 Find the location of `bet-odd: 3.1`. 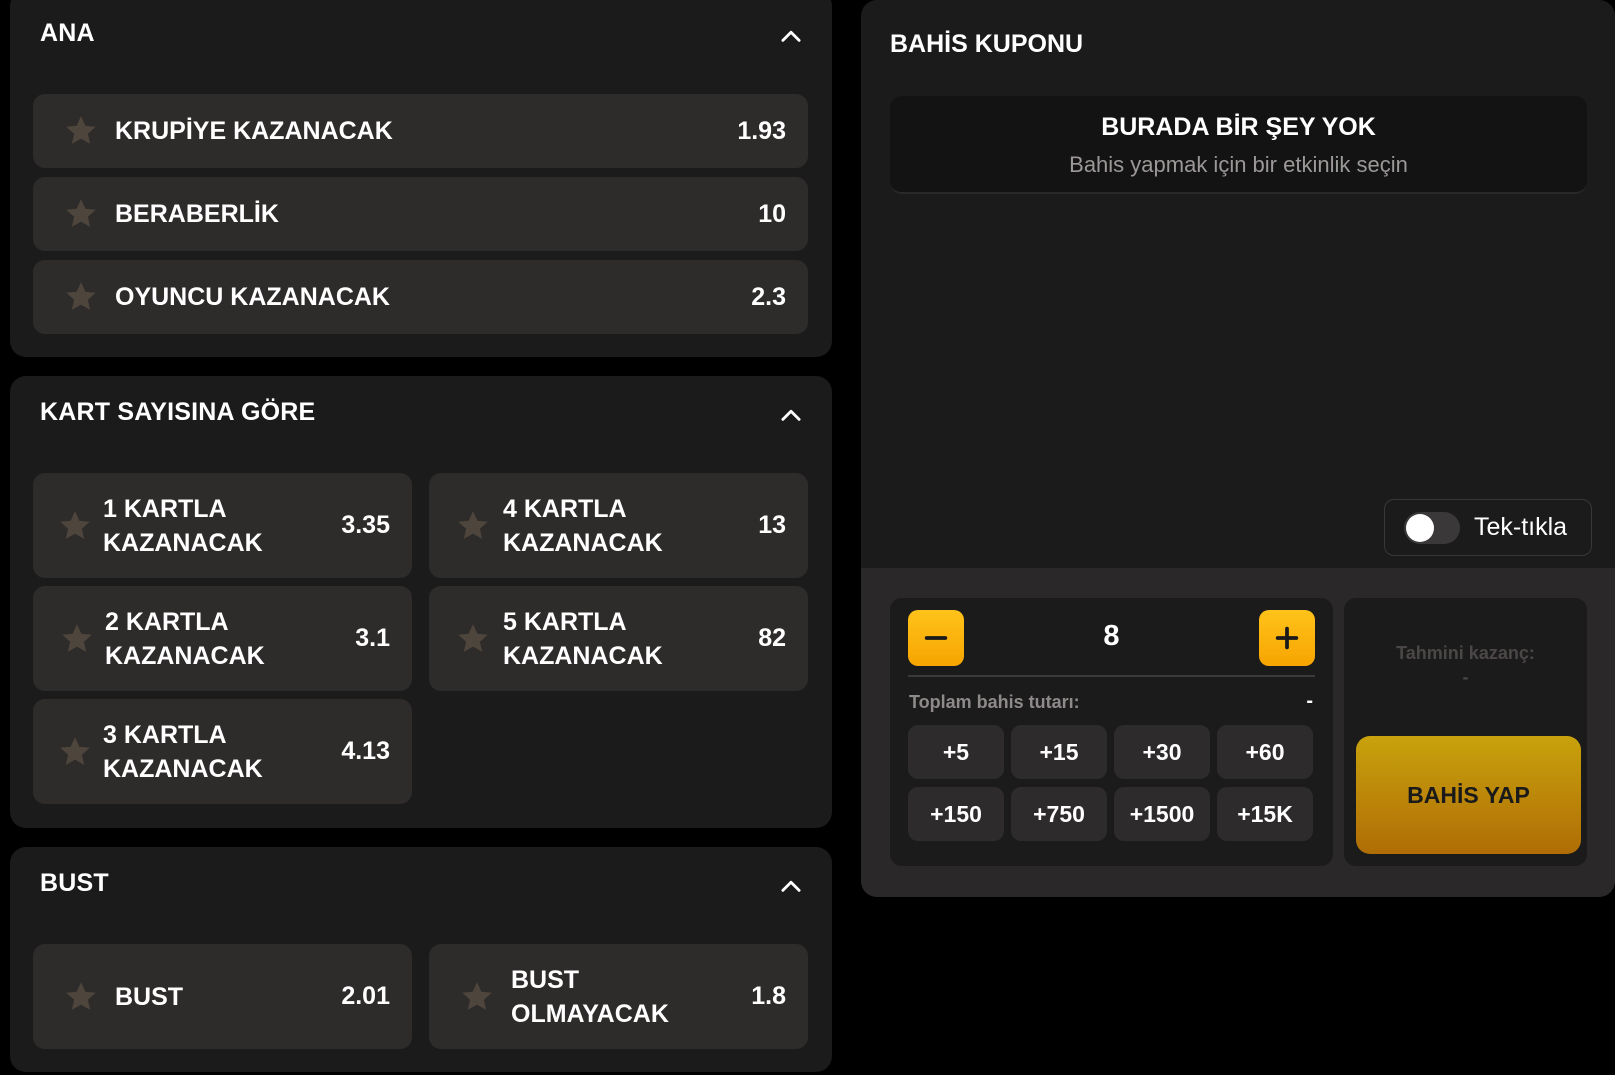

bet-odd: 3.1 is located at coordinates (372, 638).